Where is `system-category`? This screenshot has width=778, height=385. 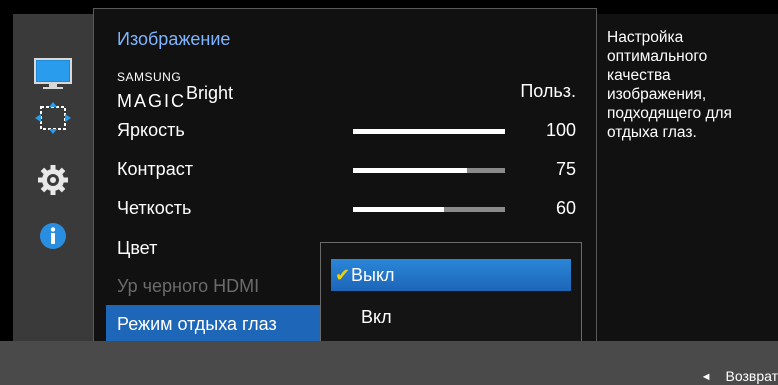
system-category is located at coordinates (53, 180).